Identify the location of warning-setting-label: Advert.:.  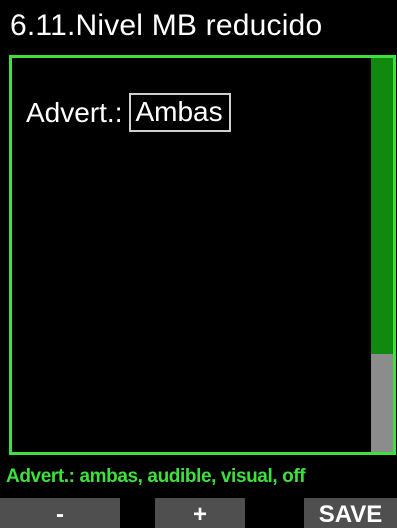
(74, 112).